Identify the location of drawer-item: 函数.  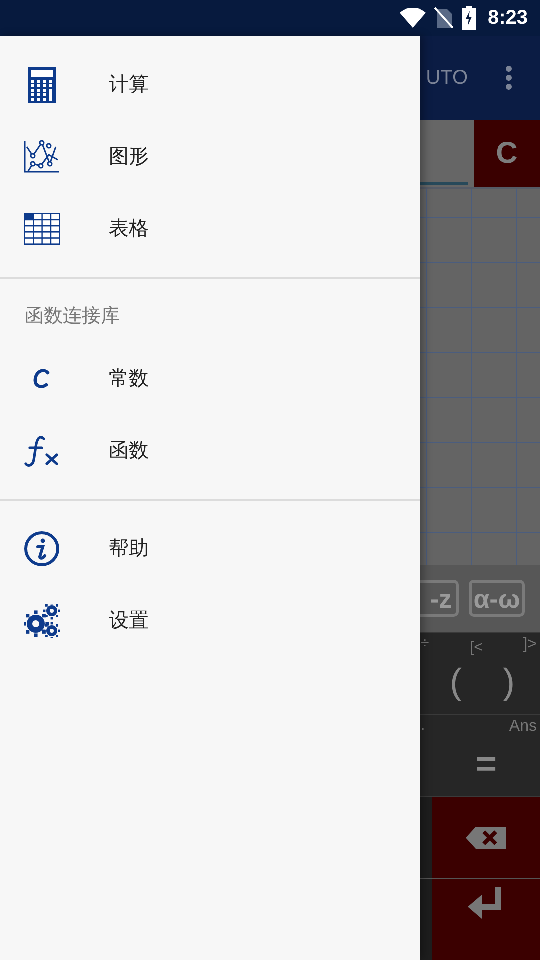
(210, 451).